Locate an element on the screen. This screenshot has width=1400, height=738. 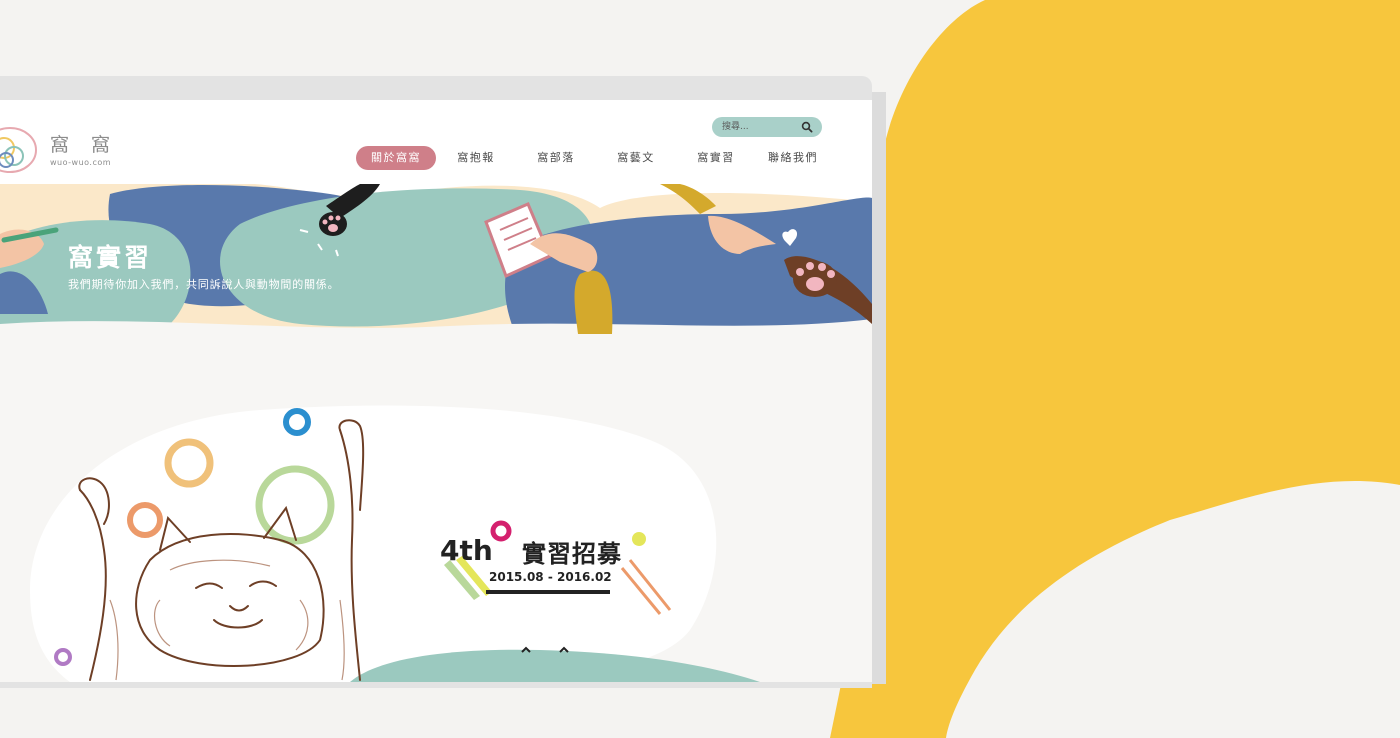
recruit-title: 實習招募 is located at coordinates (572, 554).